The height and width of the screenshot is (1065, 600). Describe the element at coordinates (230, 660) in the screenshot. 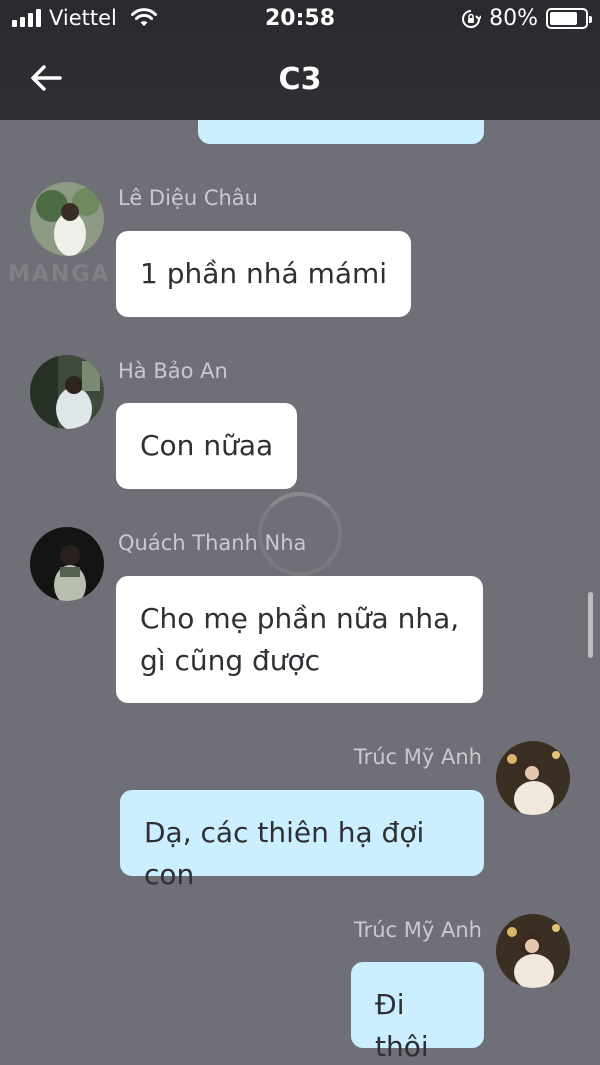

I see `message-text-line: gì cũng được` at that location.